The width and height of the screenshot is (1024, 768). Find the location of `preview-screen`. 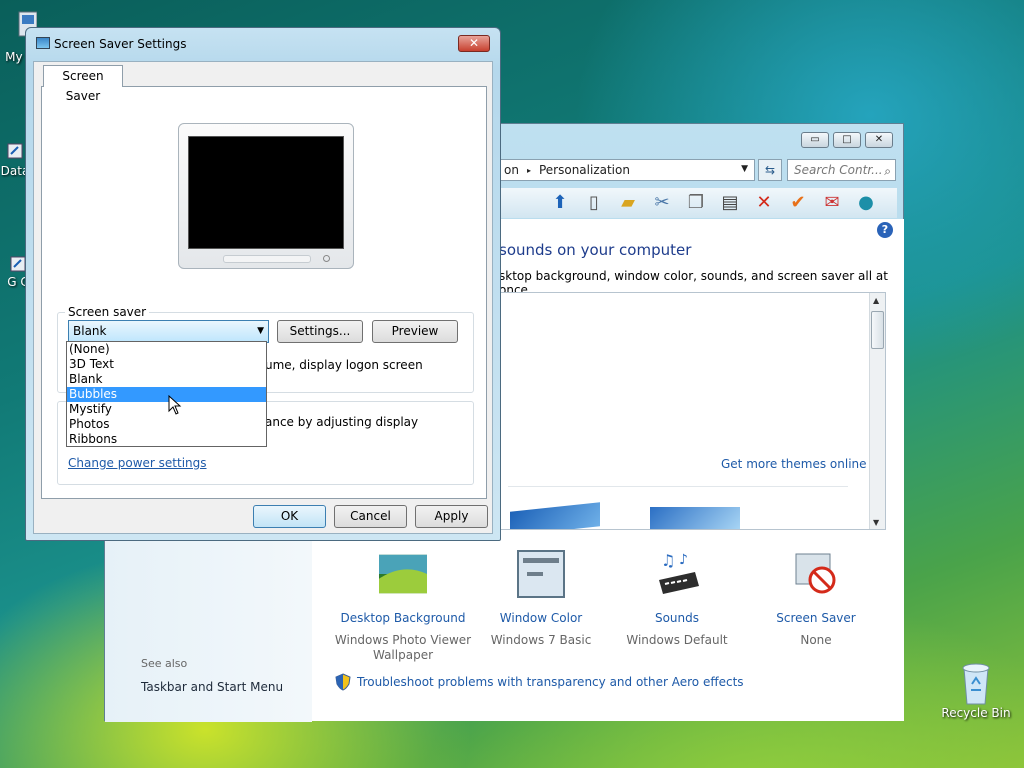

preview-screen is located at coordinates (266, 192).